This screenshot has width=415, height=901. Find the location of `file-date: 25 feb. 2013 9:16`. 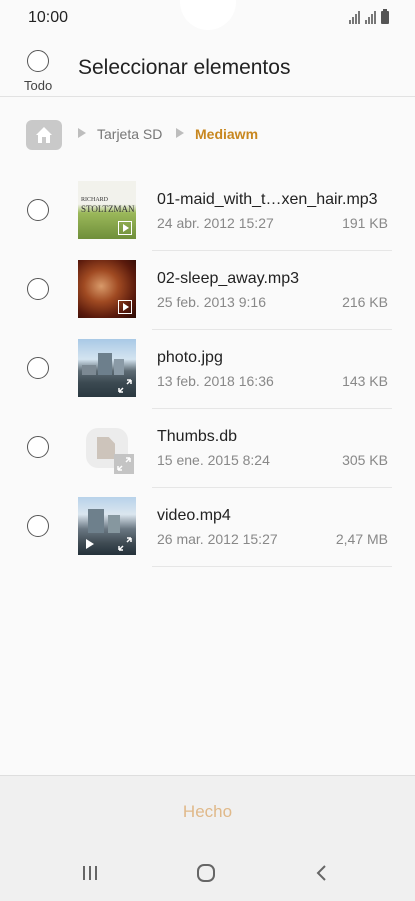

file-date: 25 feb. 2013 9:16 is located at coordinates (211, 302).